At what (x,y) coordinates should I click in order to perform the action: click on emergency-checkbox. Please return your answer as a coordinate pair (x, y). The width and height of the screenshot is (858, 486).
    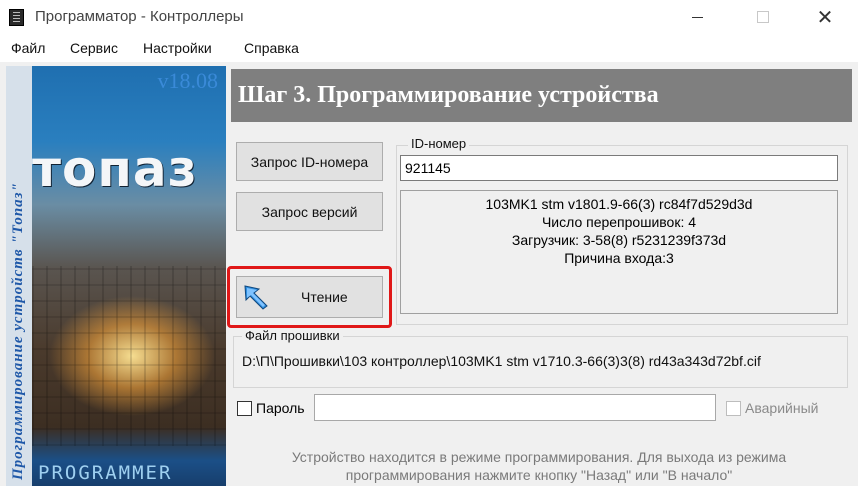
    Looking at the image, I should click on (733, 408).